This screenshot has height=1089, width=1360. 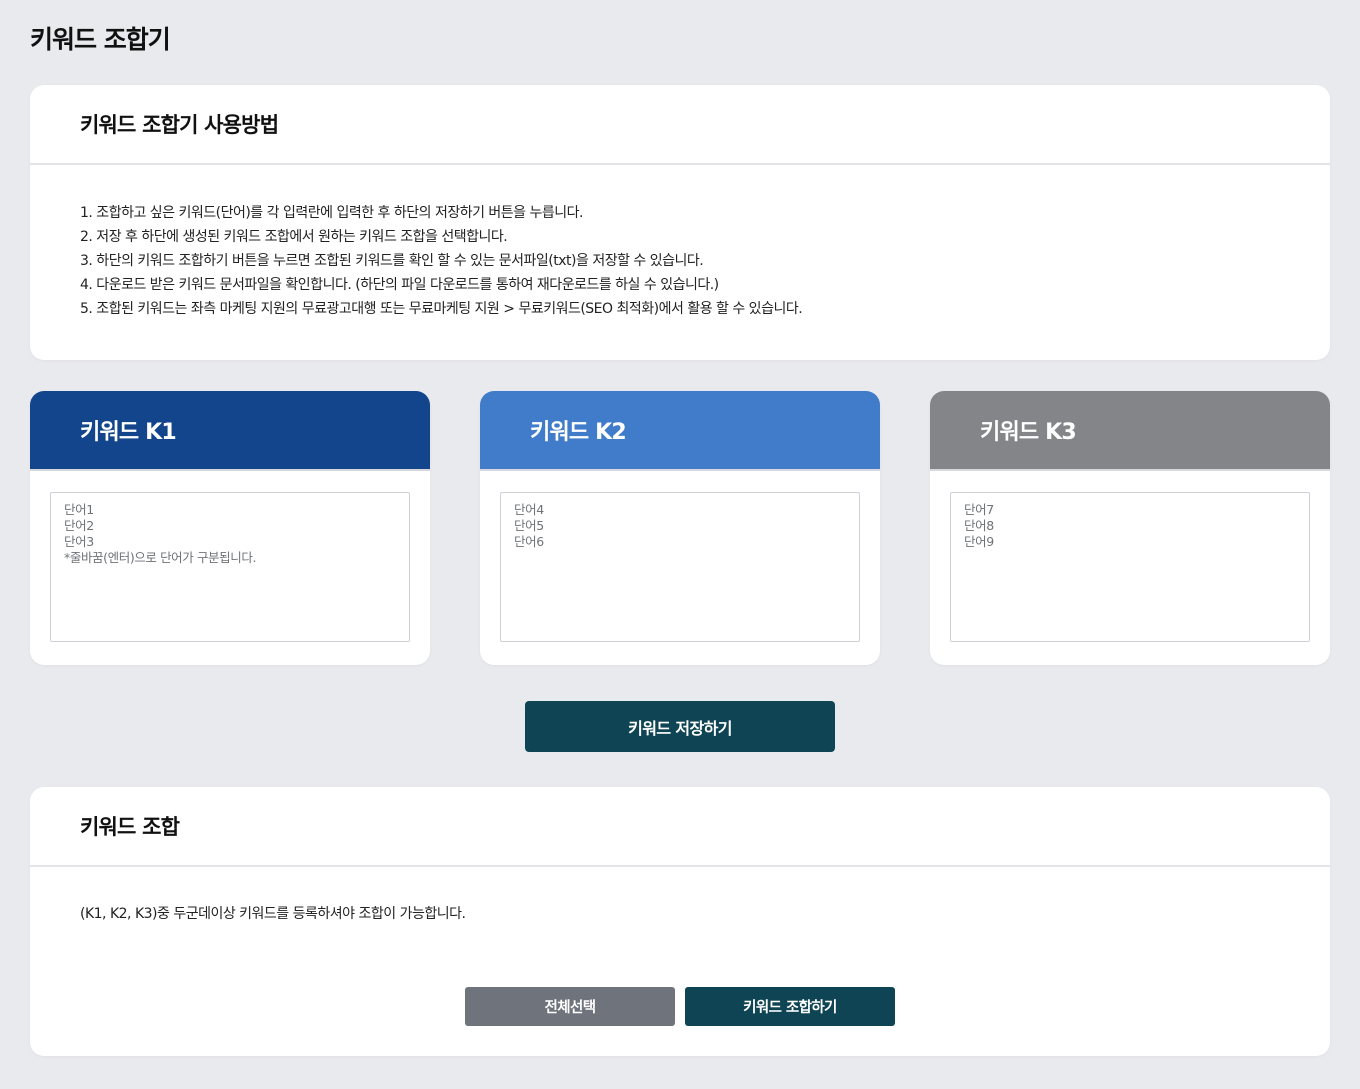 I want to click on combination-title: 키워드 조합, so click(x=680, y=827).